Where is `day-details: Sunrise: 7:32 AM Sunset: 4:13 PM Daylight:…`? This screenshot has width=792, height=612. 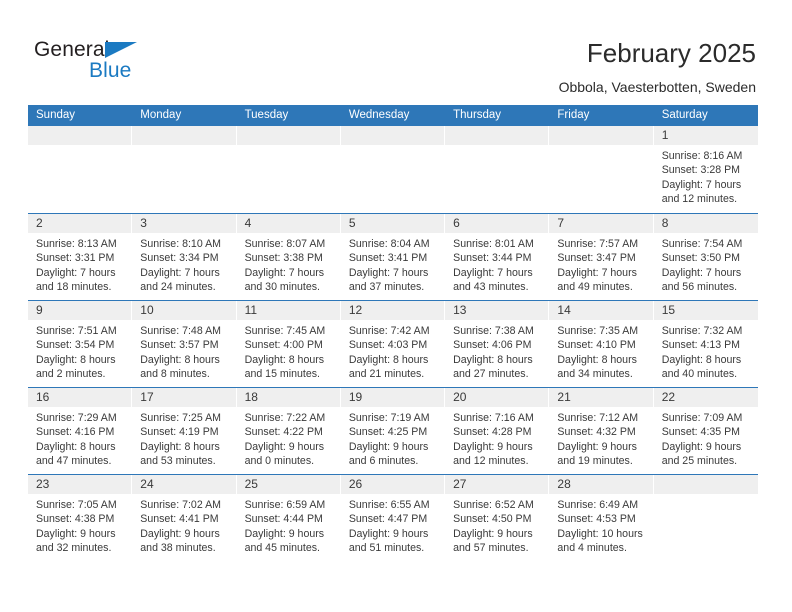 day-details: Sunrise: 7:32 AM Sunset: 4:13 PM Daylight:… is located at coordinates (706, 350).